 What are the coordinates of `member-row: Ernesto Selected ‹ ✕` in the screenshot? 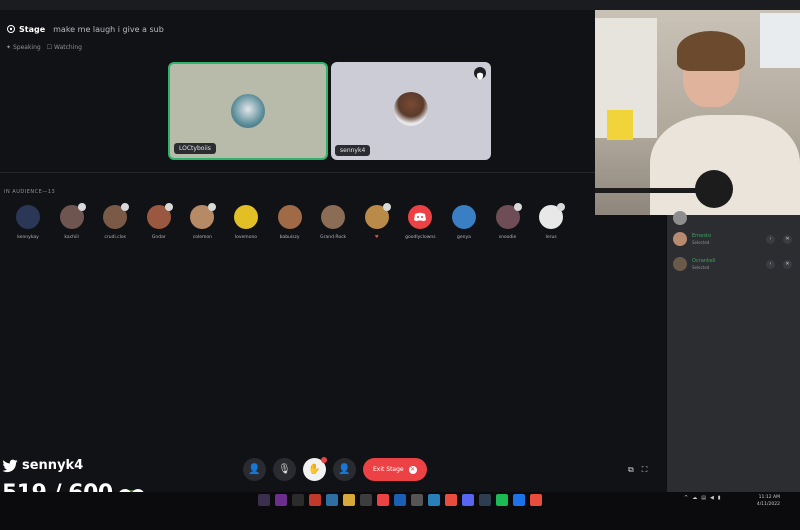 It's located at (735, 239).